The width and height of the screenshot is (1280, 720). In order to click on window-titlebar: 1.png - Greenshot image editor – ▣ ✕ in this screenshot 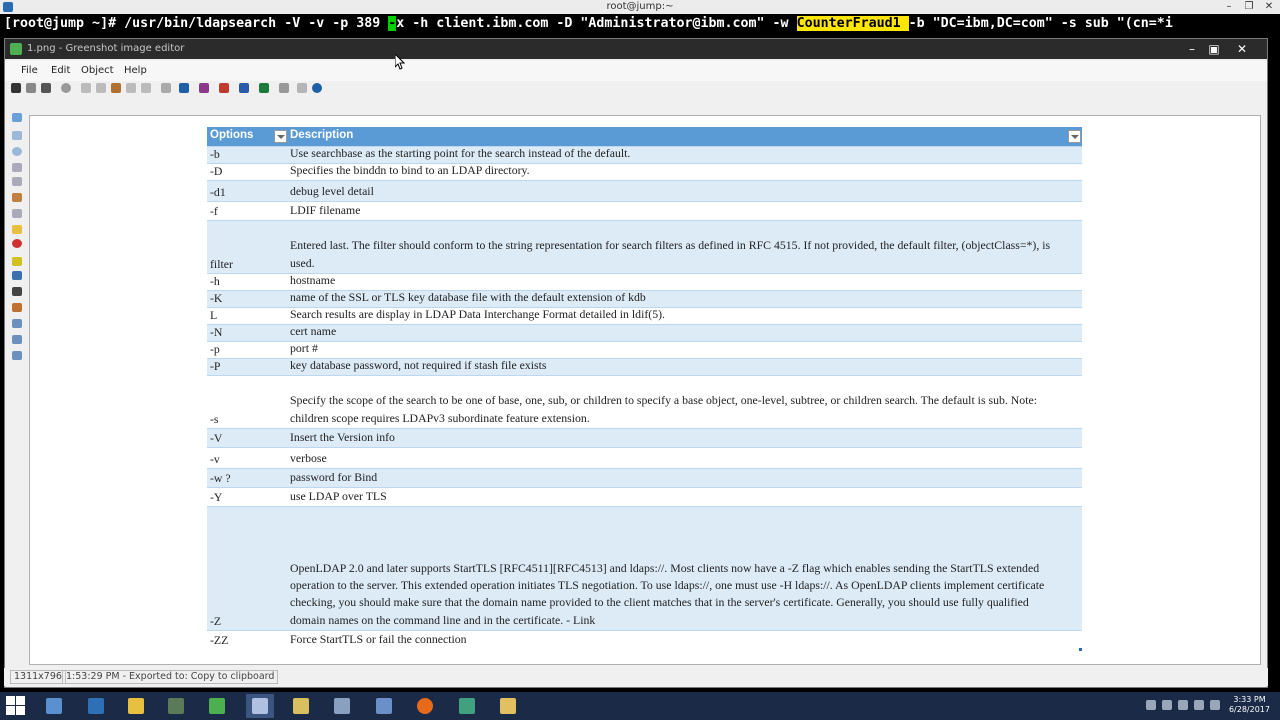, I will do `click(636, 49)`.